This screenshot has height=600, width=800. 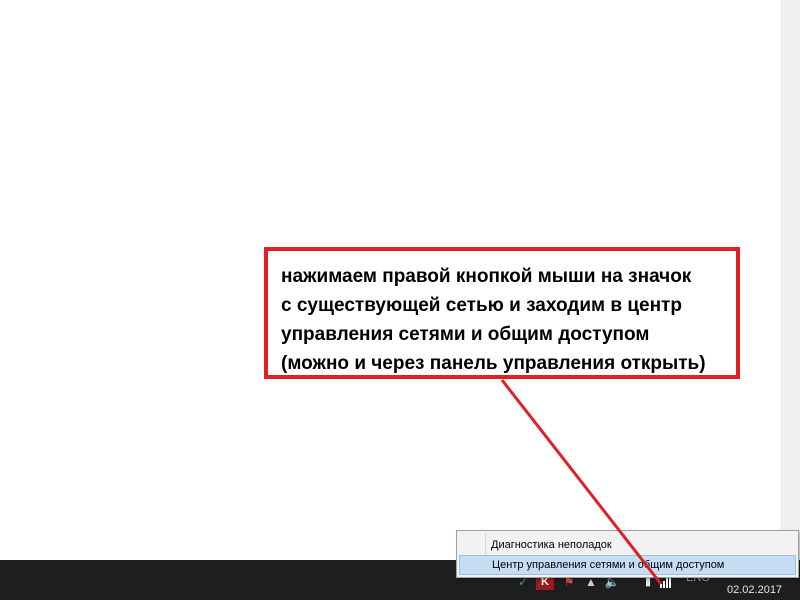 I want to click on menu-item-network-center: Центр управления сетями и общим доступом, so click(x=627, y=565).